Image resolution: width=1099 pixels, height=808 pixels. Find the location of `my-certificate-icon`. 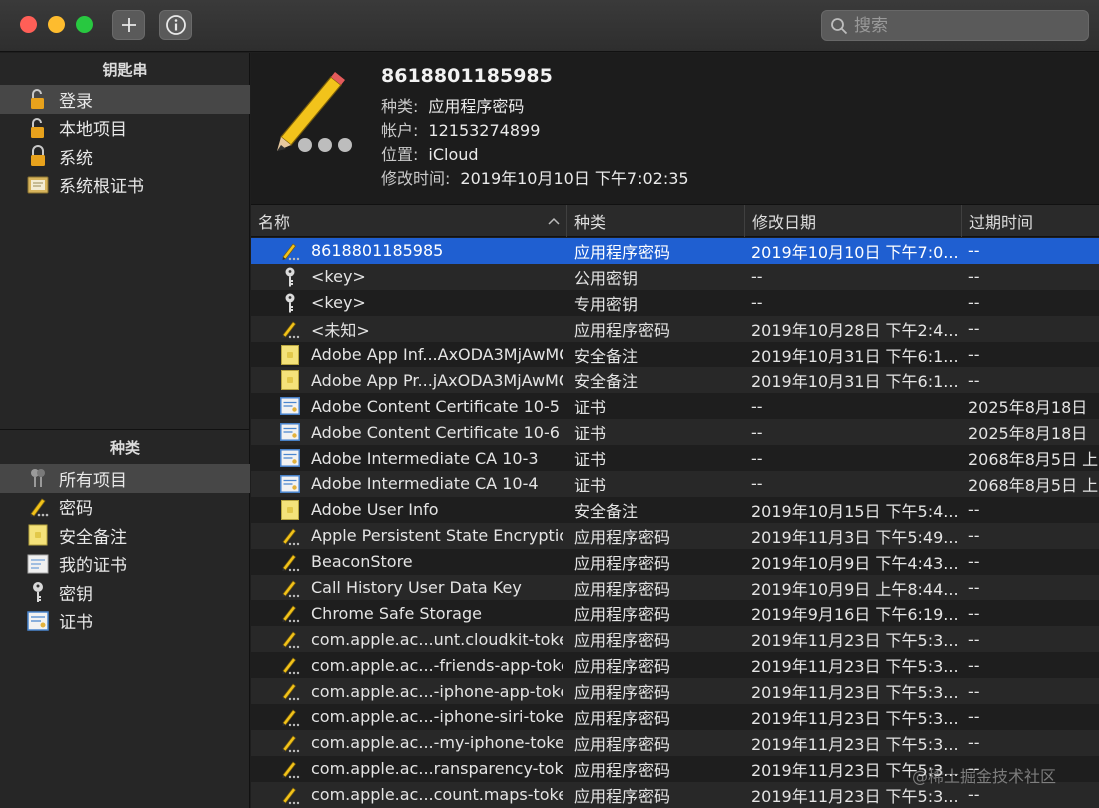

my-certificate-icon is located at coordinates (38, 564).